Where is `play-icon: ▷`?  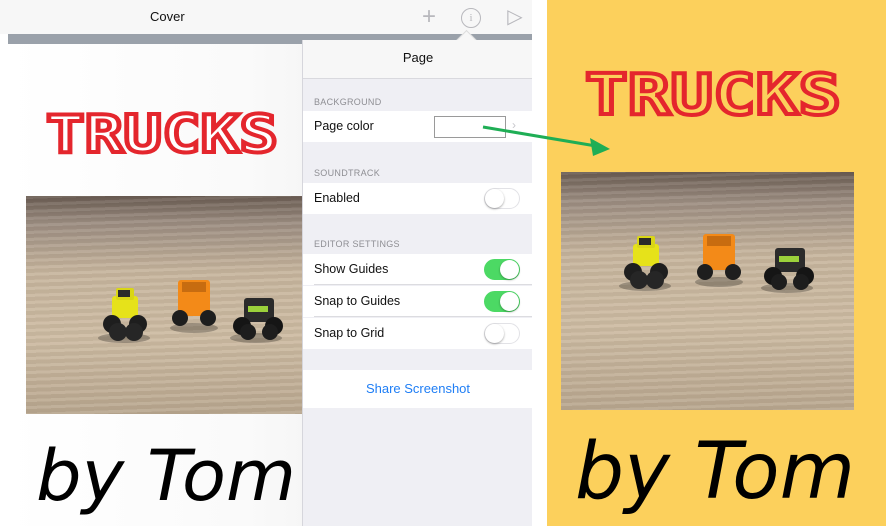
play-icon: ▷ is located at coordinates (515, 17).